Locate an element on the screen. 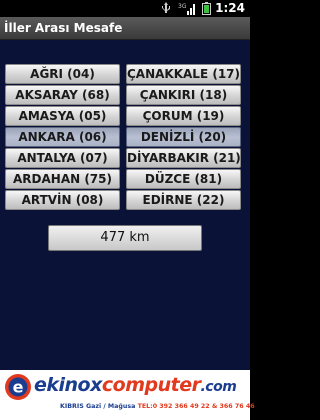 The height and width of the screenshot is (420, 320). city-option-selected: DENİZLİ (20) is located at coordinates (183, 137).